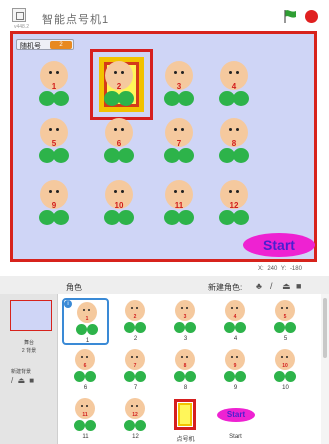 The image size is (329, 444). Describe the element at coordinates (189, 286) in the screenshot. I see `sprite-header: 角色 新建角色: ♣ / ⏏ ■` at that location.